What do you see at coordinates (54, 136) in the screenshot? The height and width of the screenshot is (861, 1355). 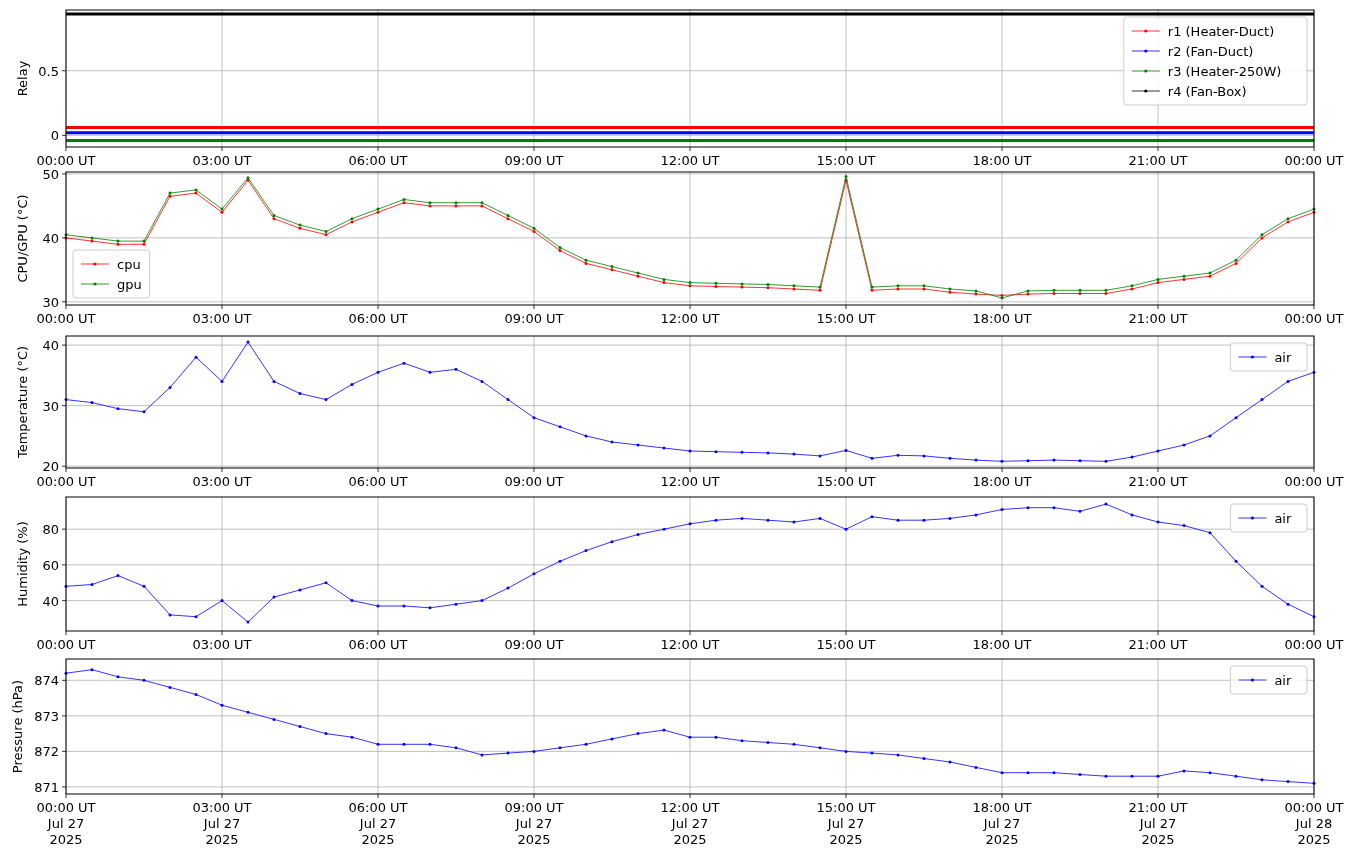 I see `y-tick-label: 0` at bounding box center [54, 136].